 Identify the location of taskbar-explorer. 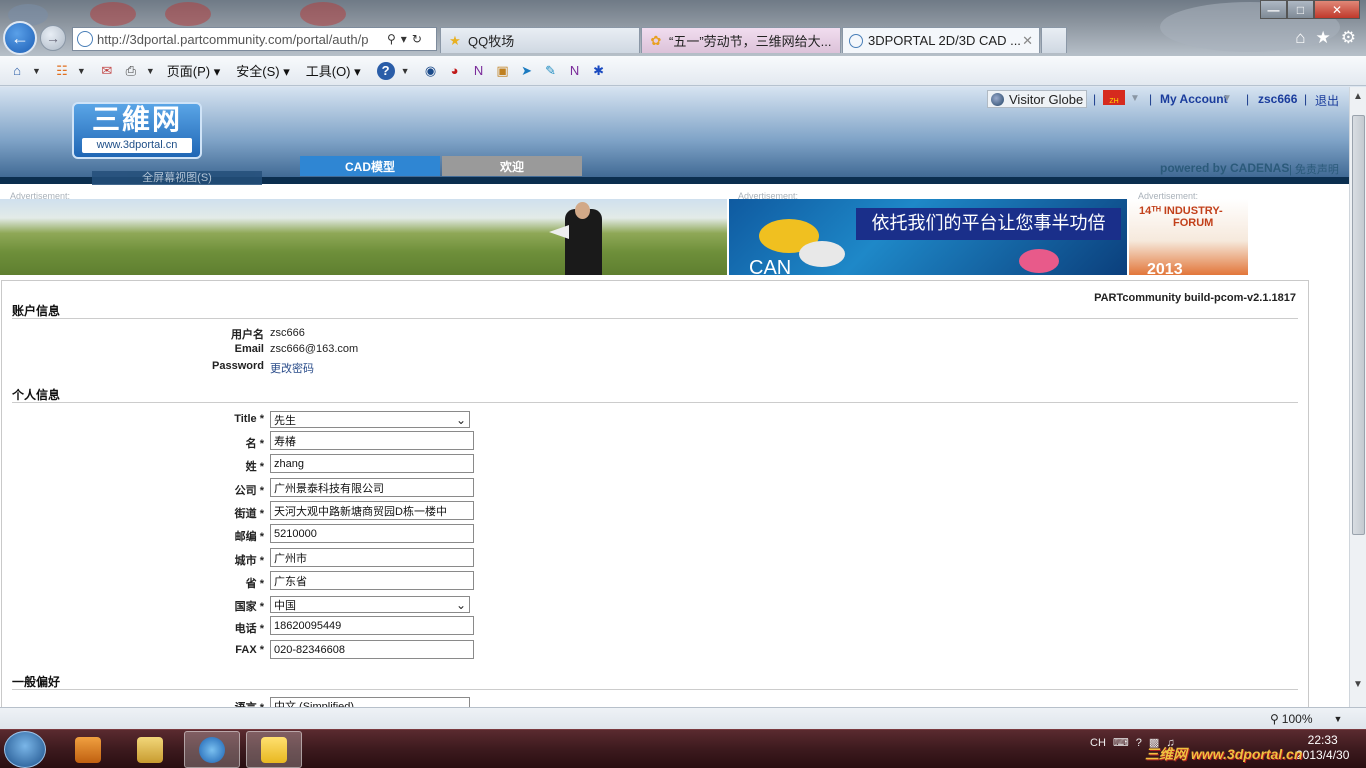
(150, 749).